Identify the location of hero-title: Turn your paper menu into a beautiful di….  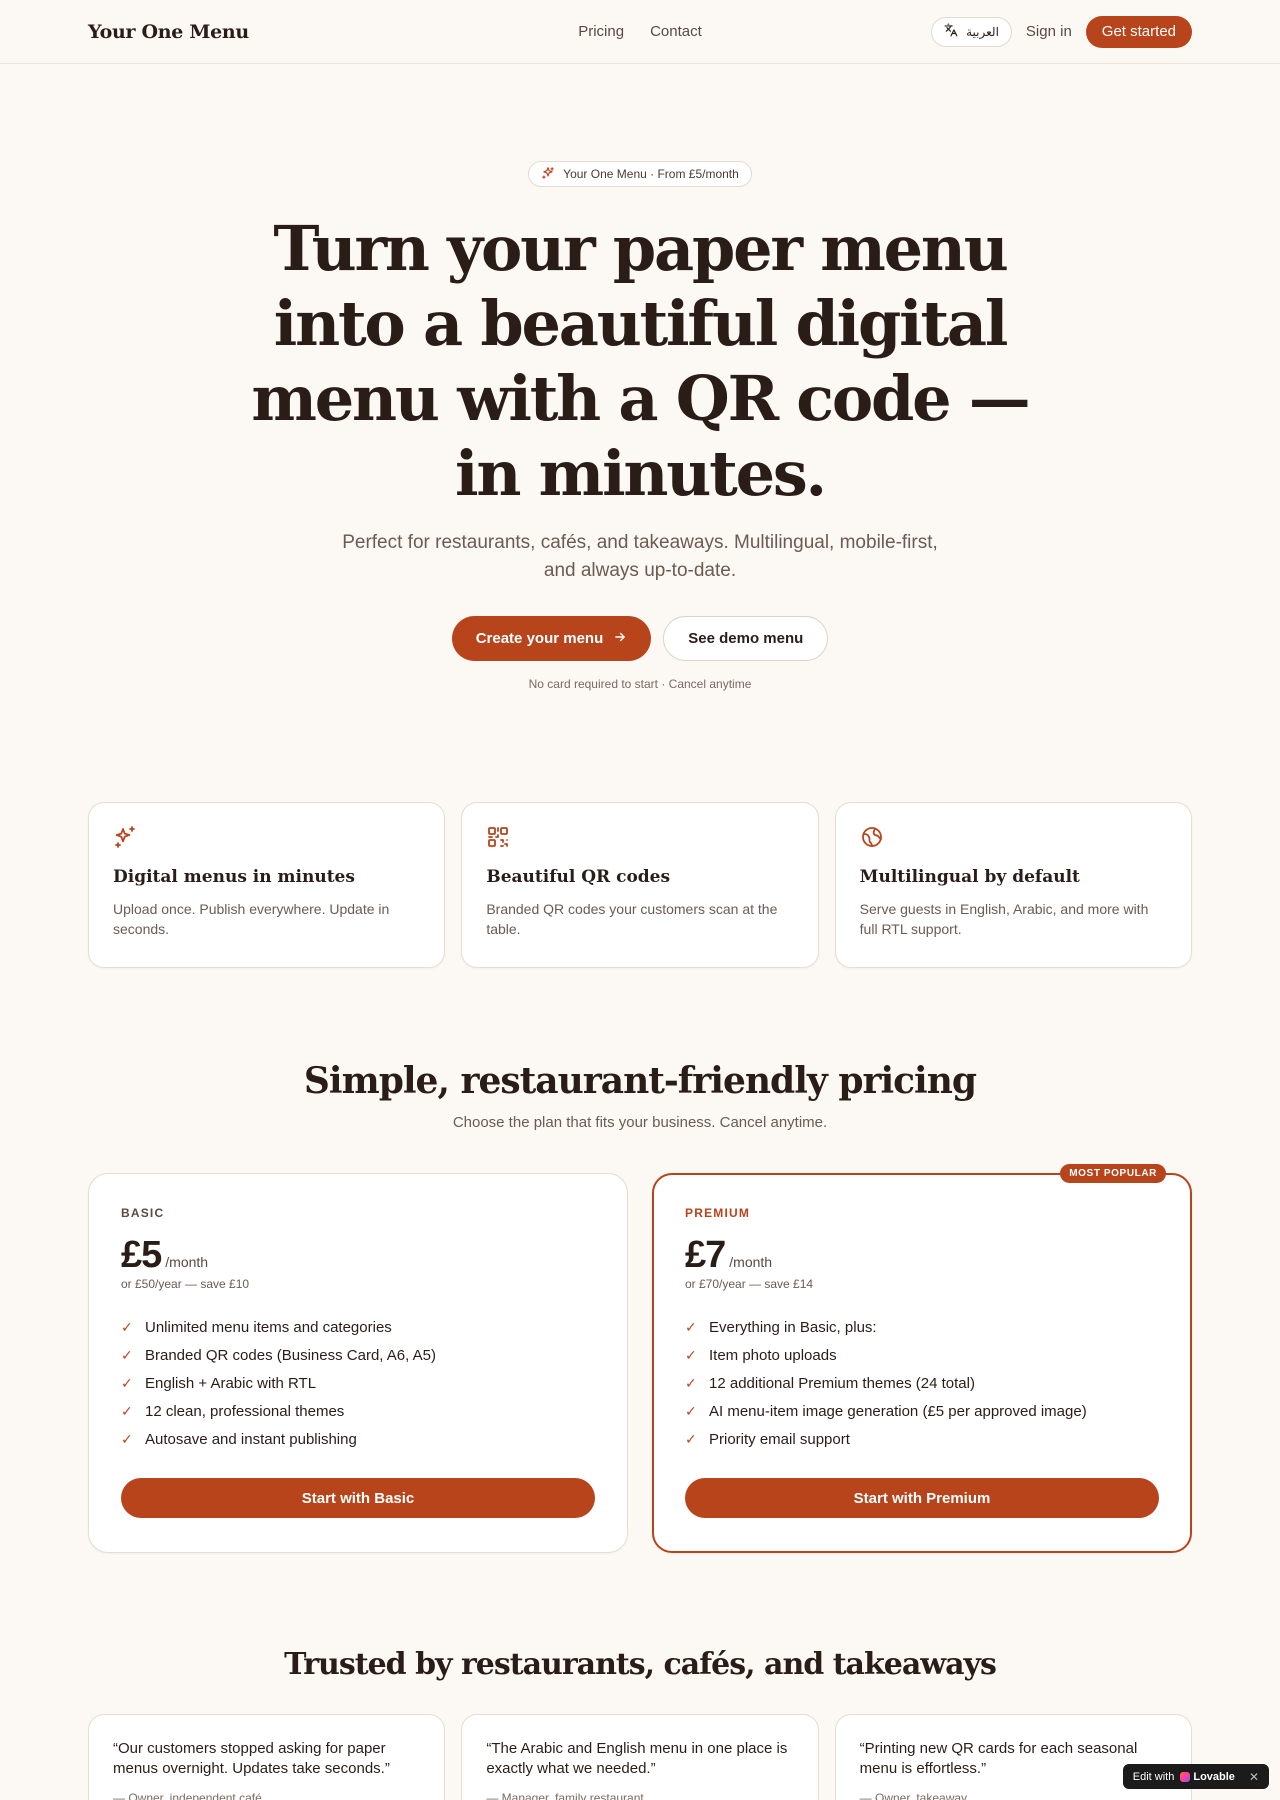
(640, 361).